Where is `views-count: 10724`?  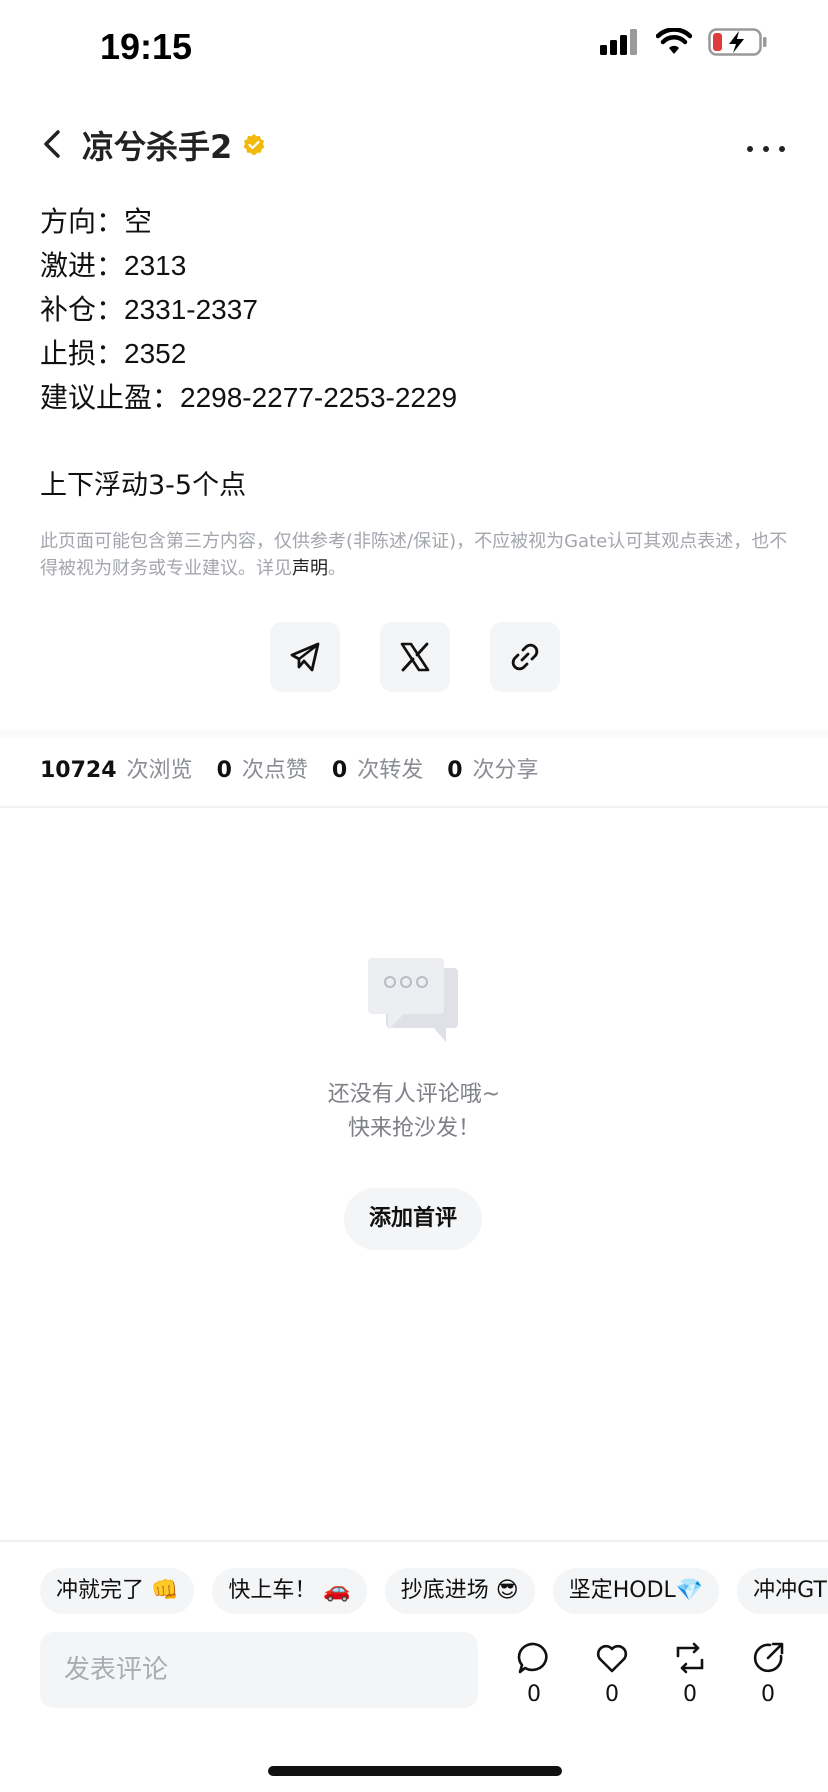 views-count: 10724 is located at coordinates (78, 770).